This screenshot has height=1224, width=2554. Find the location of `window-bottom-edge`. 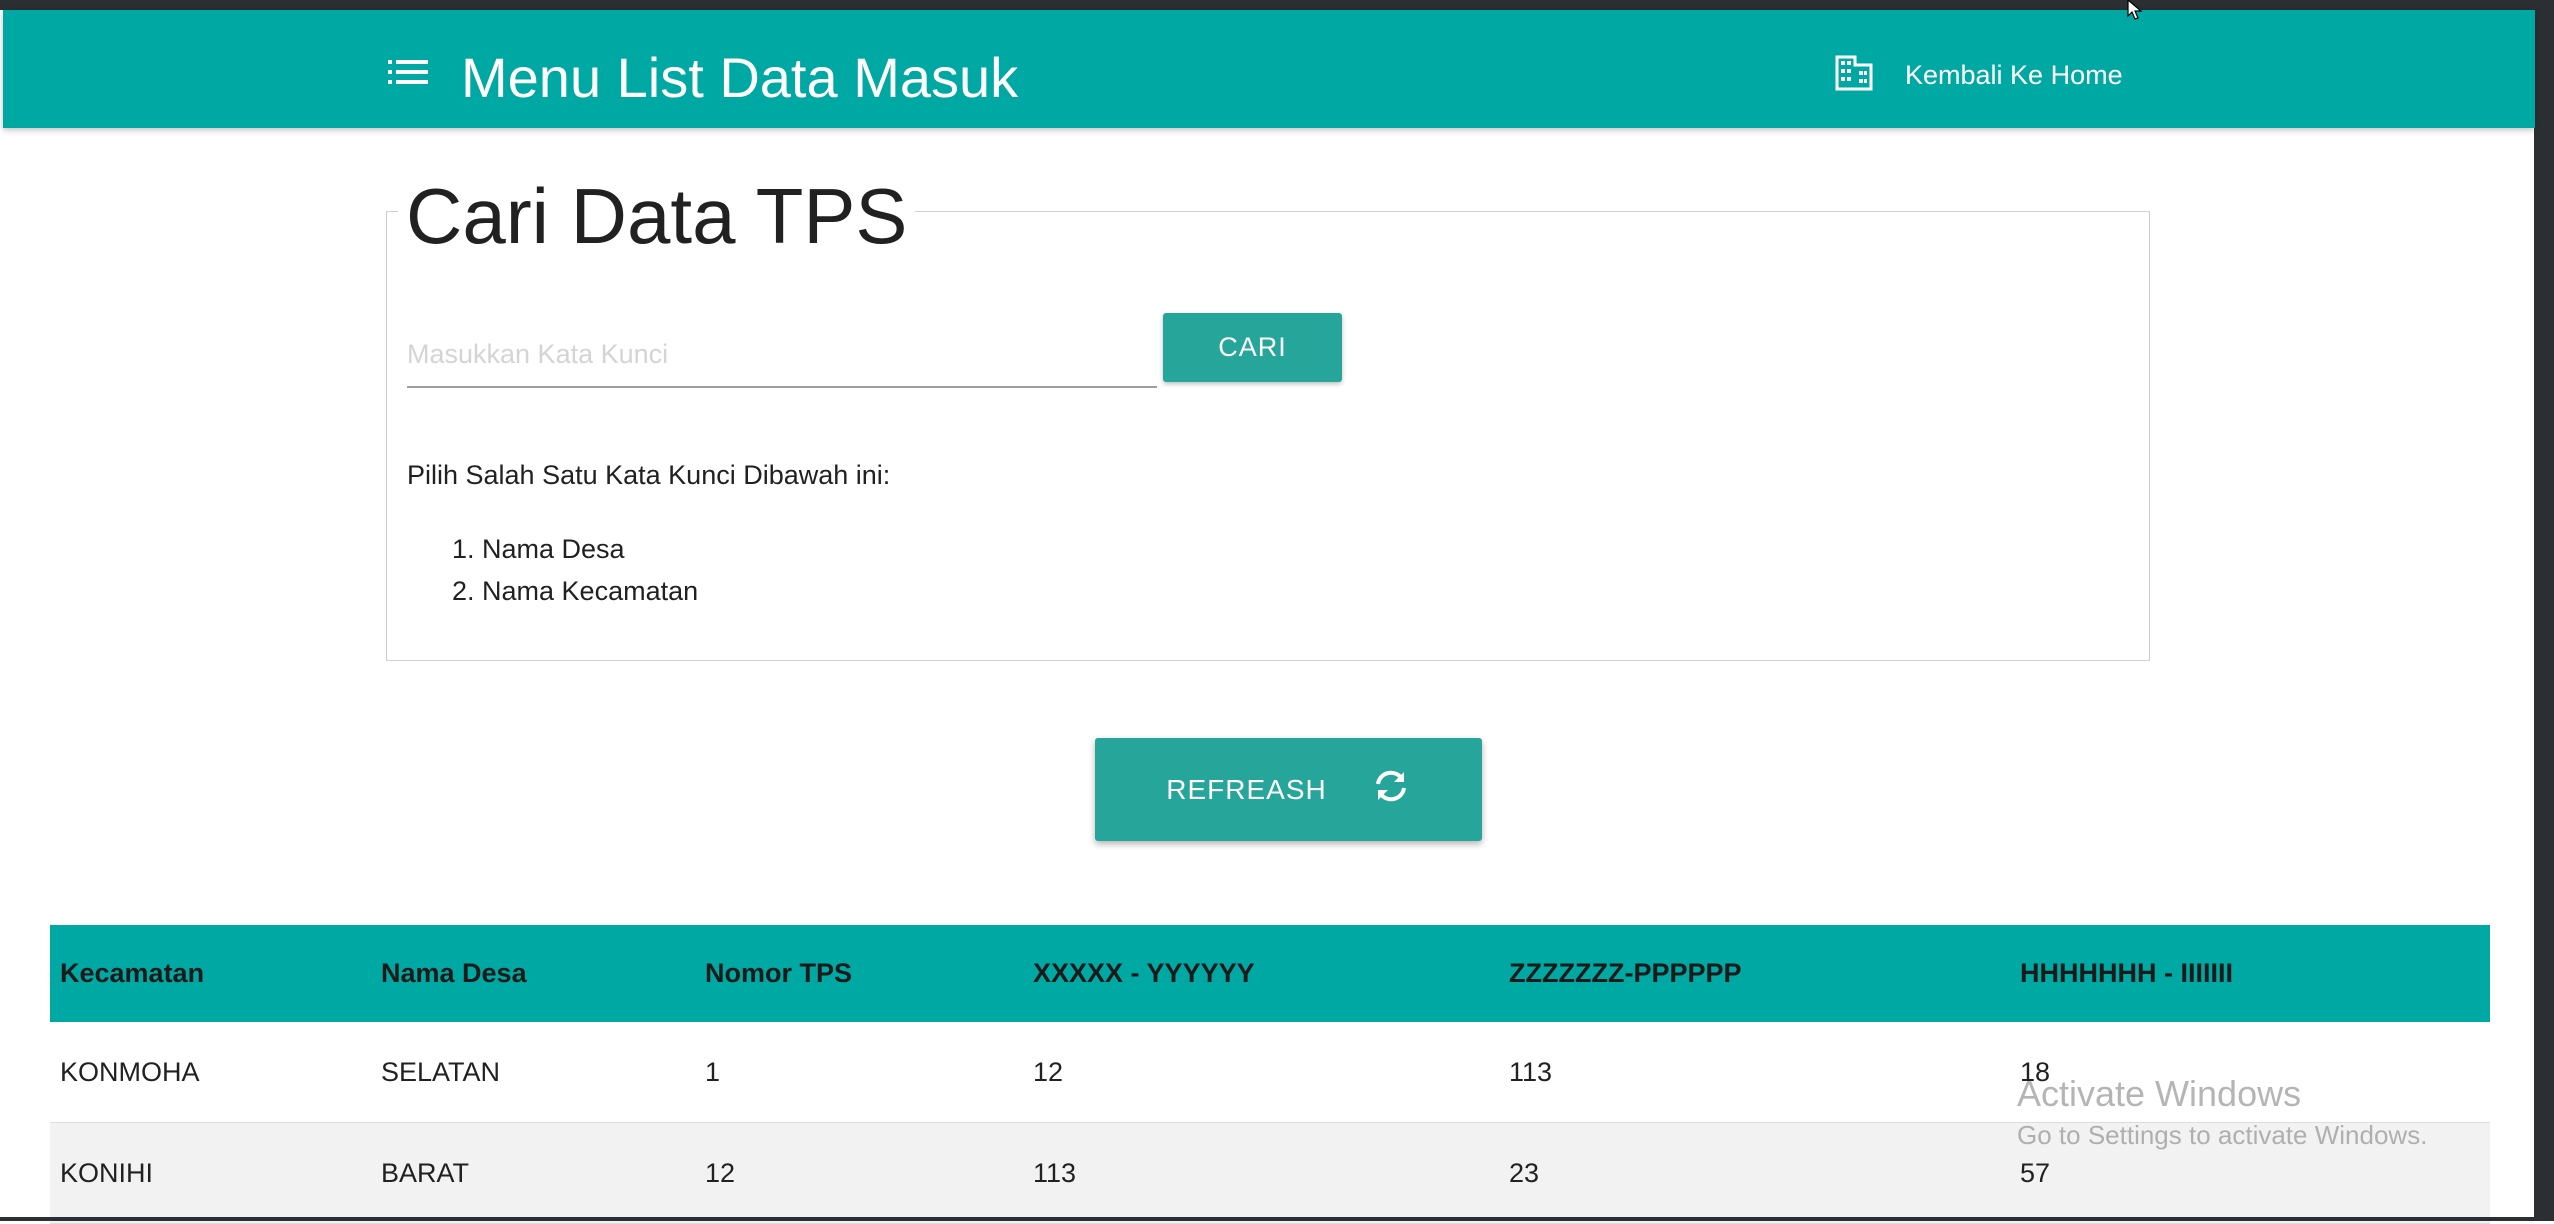

window-bottom-edge is located at coordinates (1277, 1219).